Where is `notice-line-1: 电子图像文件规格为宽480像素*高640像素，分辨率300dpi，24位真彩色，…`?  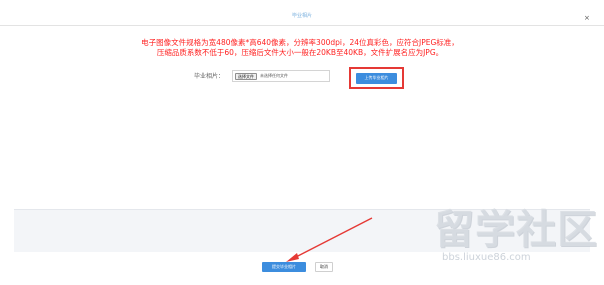
notice-line-1: 电子图像文件规格为宽480像素*高640像素，分辨率300dpi，24位真彩色，… is located at coordinates (300, 42).